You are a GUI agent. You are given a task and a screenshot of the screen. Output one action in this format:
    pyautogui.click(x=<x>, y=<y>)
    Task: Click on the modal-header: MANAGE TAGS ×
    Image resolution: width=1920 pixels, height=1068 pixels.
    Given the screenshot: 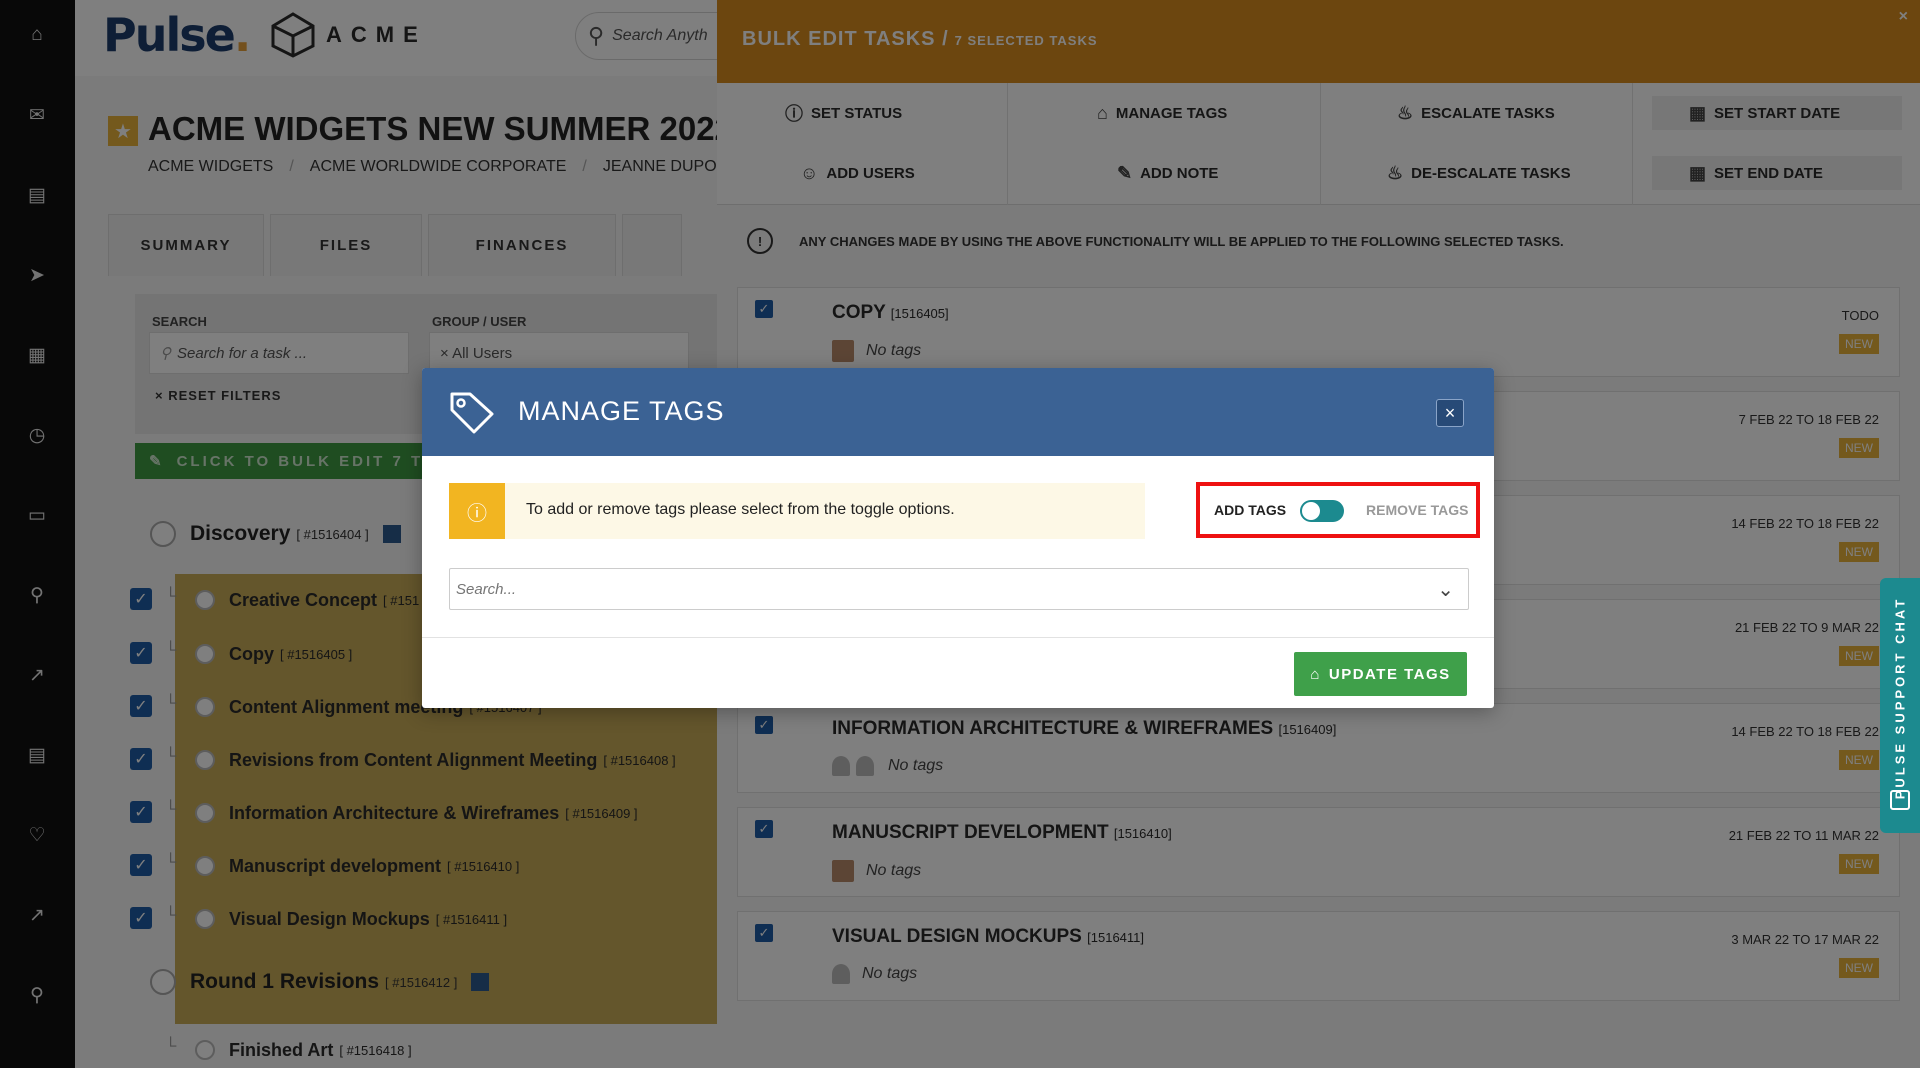 What is the action you would take?
    pyautogui.click(x=958, y=412)
    